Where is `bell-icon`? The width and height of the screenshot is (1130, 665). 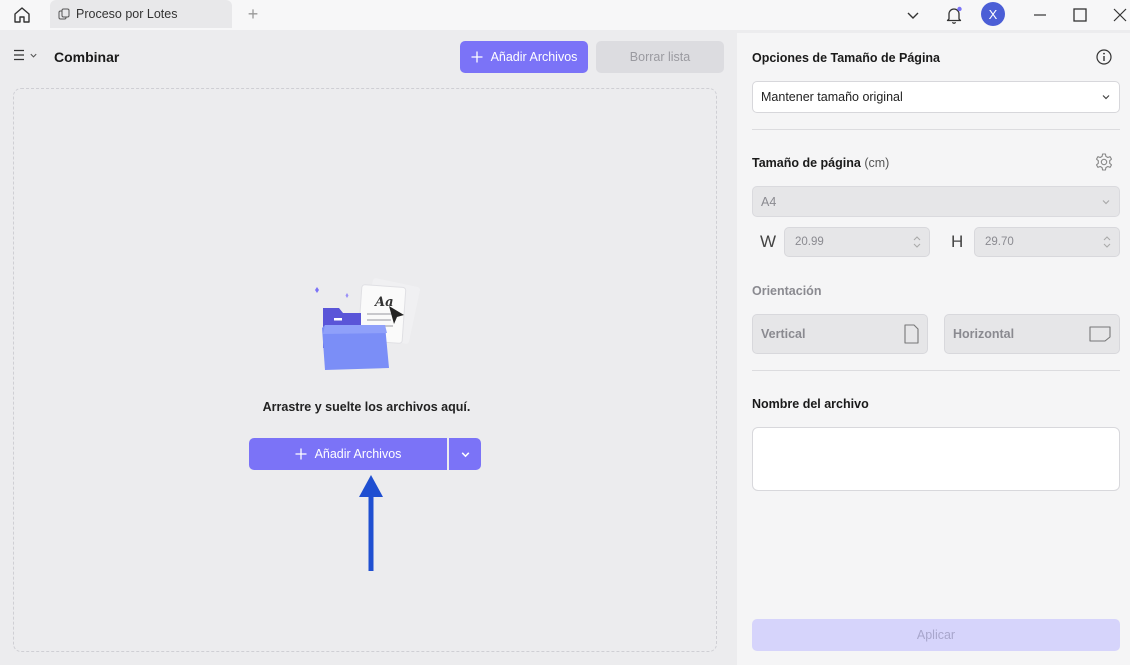 bell-icon is located at coordinates (954, 15).